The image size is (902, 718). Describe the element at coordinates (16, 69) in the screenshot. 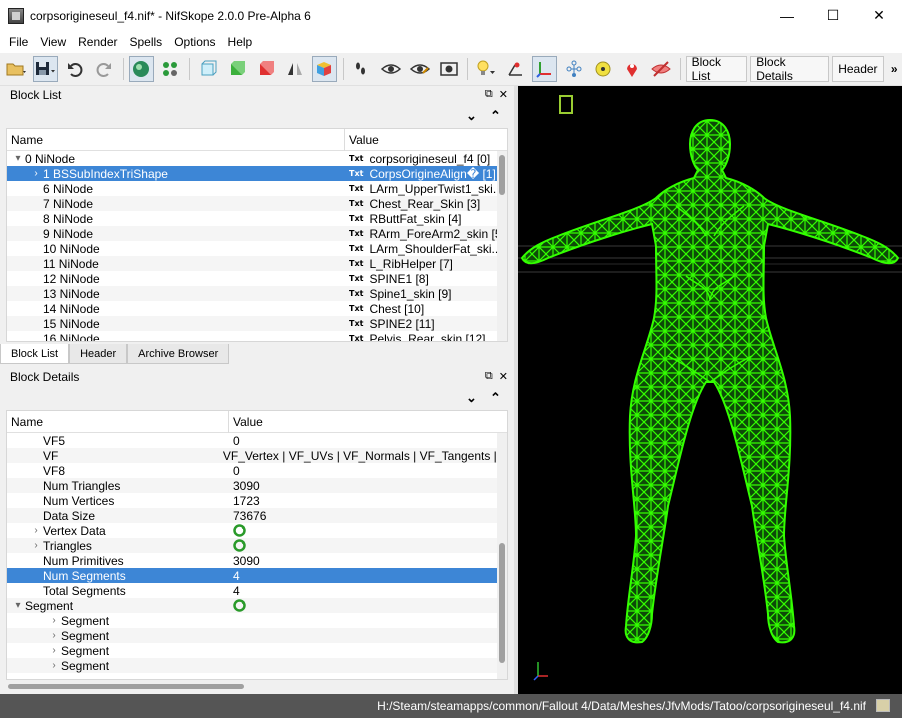

I see `open-folder-icon` at that location.